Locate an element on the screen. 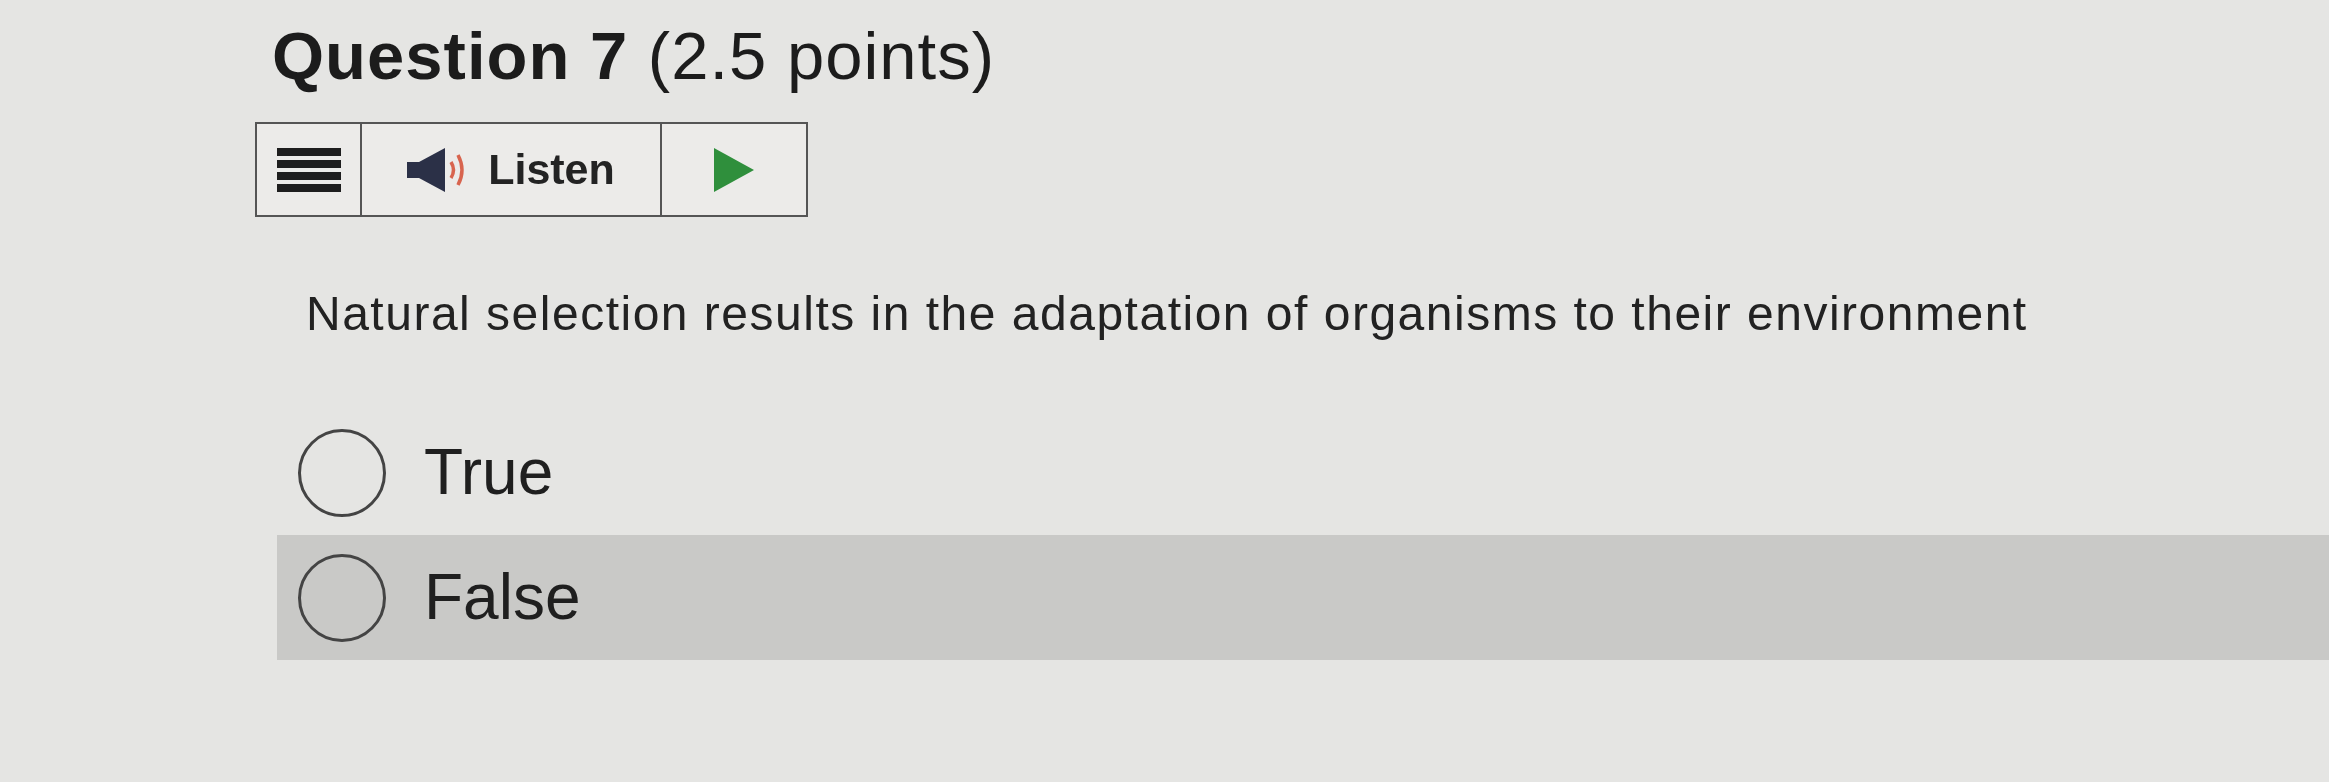  question-text: Natural selection results in the adaptation of organisms to their environment is located at coordinates (1167, 314).